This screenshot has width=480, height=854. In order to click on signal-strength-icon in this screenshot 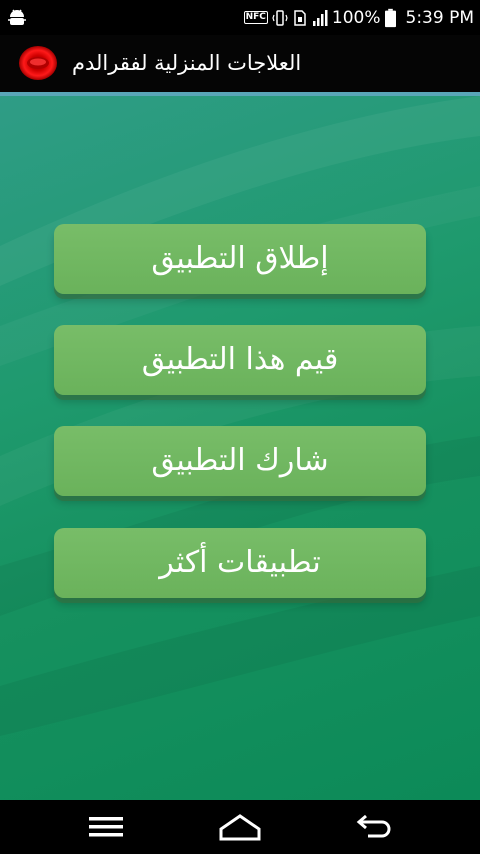, I will do `click(320, 17)`.